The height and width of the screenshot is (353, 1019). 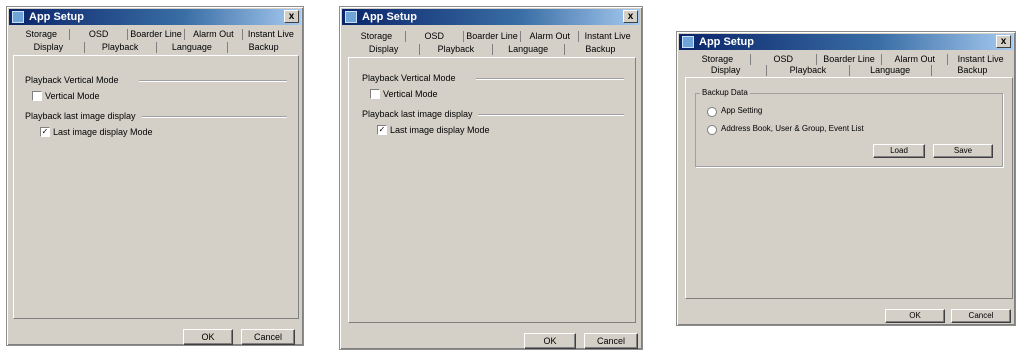 What do you see at coordinates (963, 151) in the screenshot?
I see `save-button: Save` at bounding box center [963, 151].